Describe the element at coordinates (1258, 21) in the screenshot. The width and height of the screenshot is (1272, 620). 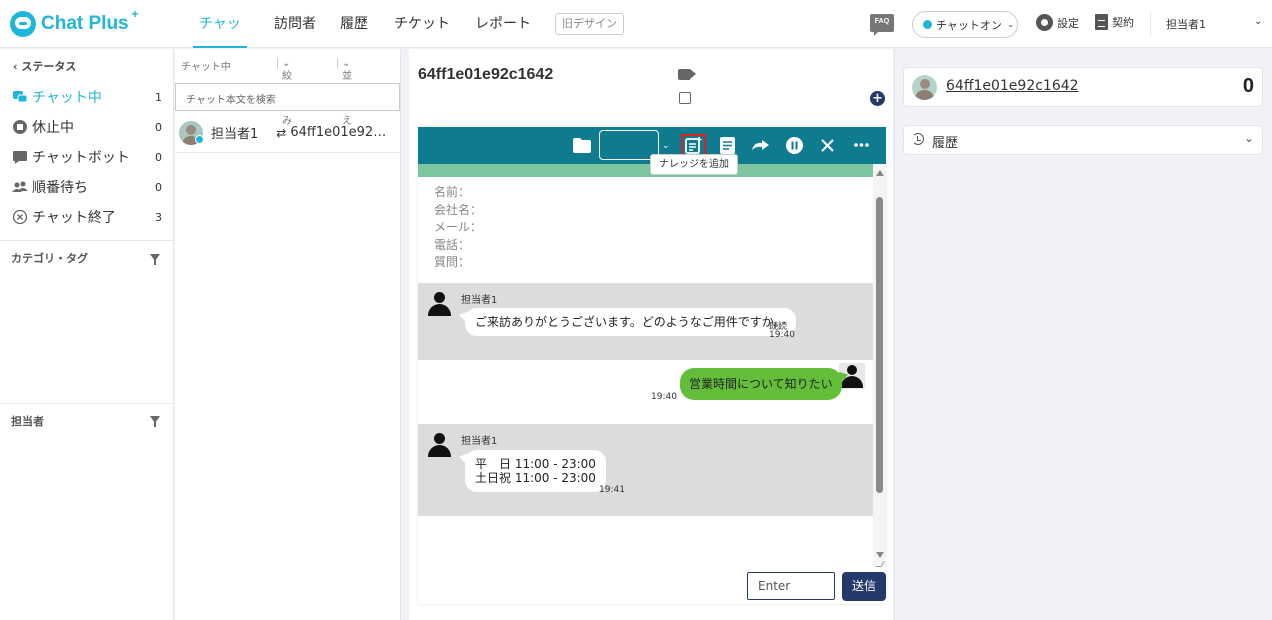
I see `user-menu-chevron-icon: ⌄` at that location.